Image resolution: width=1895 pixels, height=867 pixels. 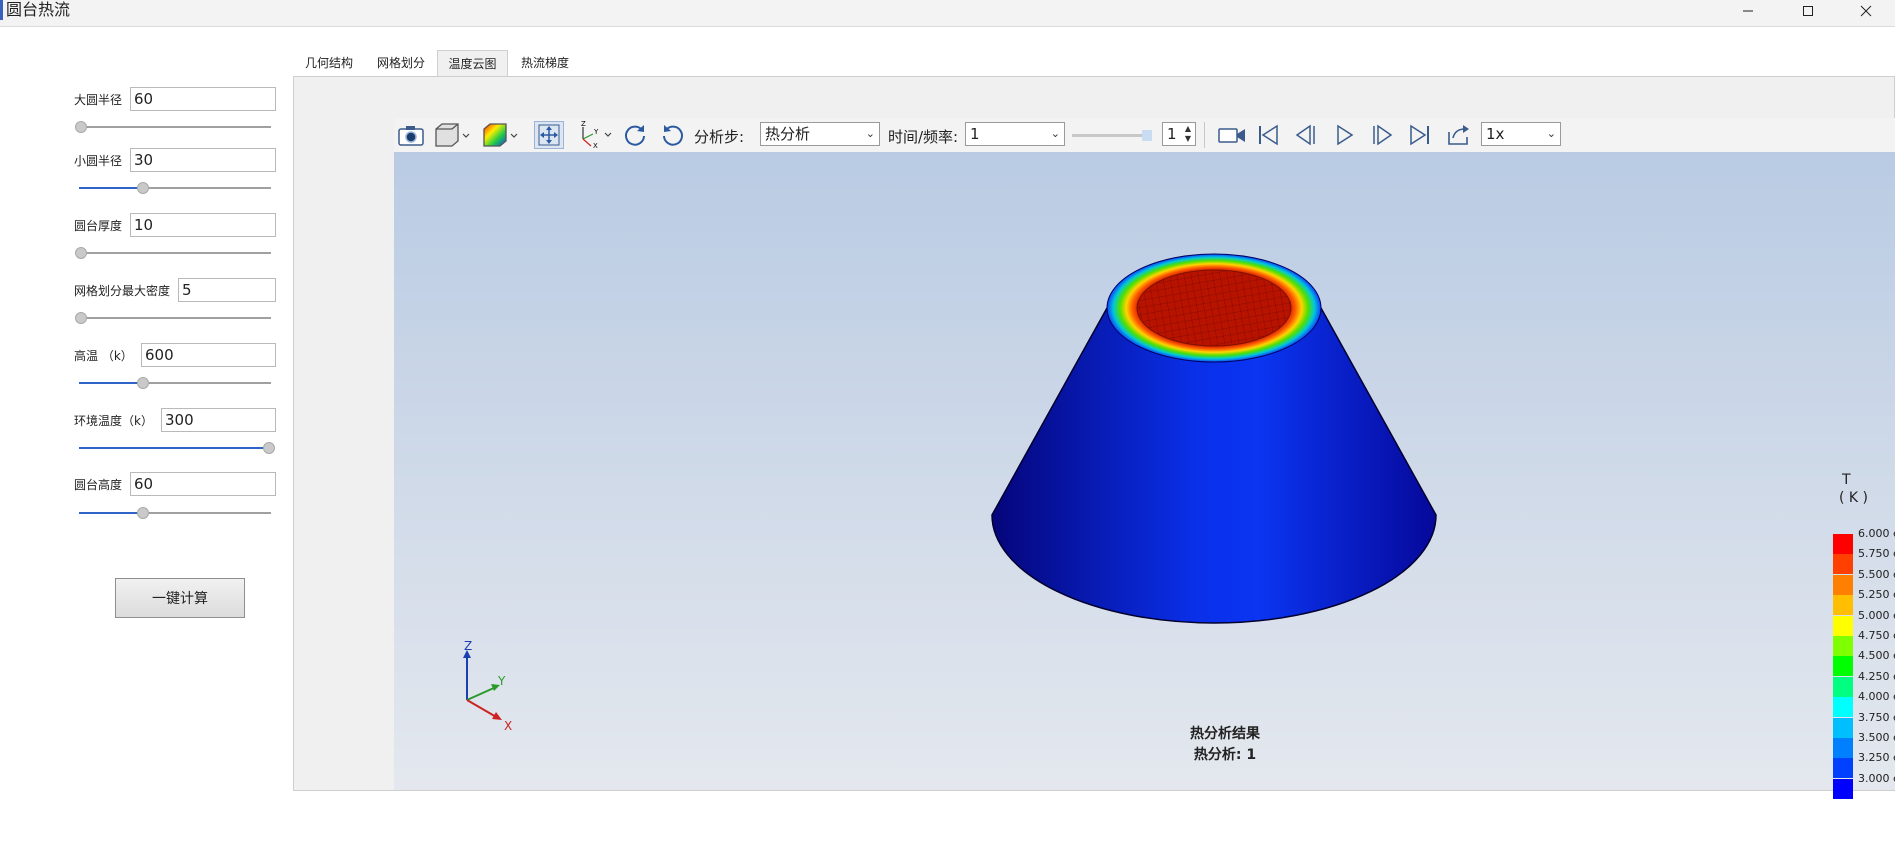 I want to click on viewer-toolbar: ZYX 分析步: 热分析 ⌄ 时间/频率: 1 ⌄ 1 ▲ ▼ 1x ⌄, so click(x=1144, y=135).